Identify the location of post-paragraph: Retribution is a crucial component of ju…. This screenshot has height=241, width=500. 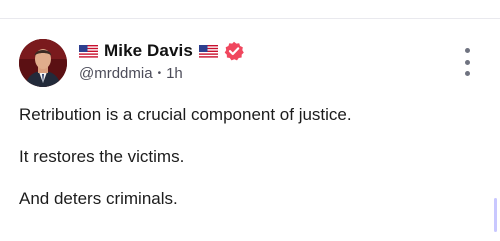
(185, 114).